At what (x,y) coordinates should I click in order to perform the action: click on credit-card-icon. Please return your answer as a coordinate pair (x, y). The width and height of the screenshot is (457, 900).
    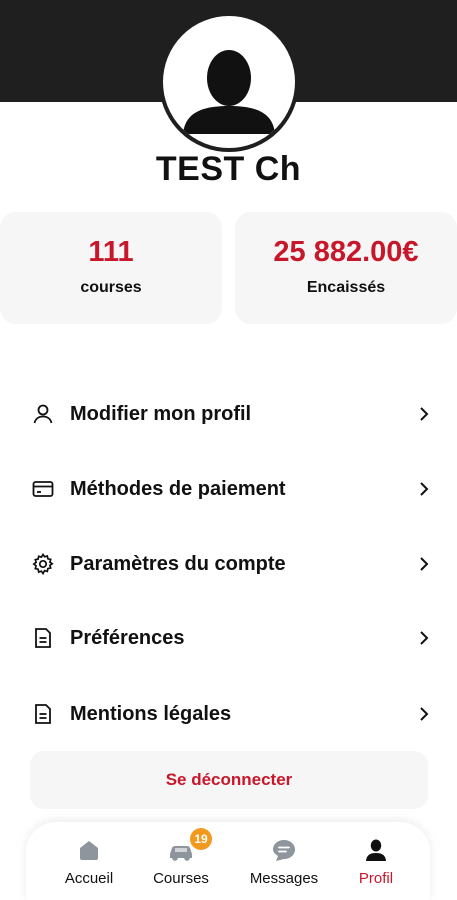
    Looking at the image, I should click on (43, 489).